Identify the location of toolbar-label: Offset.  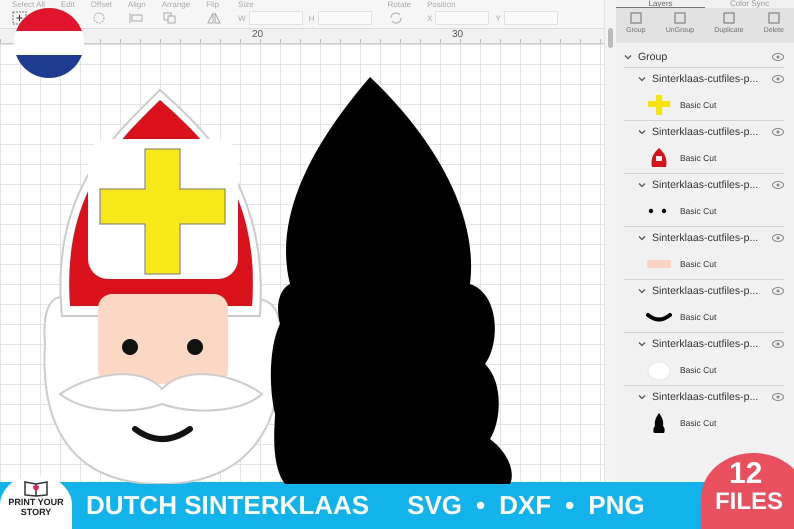
(101, 4).